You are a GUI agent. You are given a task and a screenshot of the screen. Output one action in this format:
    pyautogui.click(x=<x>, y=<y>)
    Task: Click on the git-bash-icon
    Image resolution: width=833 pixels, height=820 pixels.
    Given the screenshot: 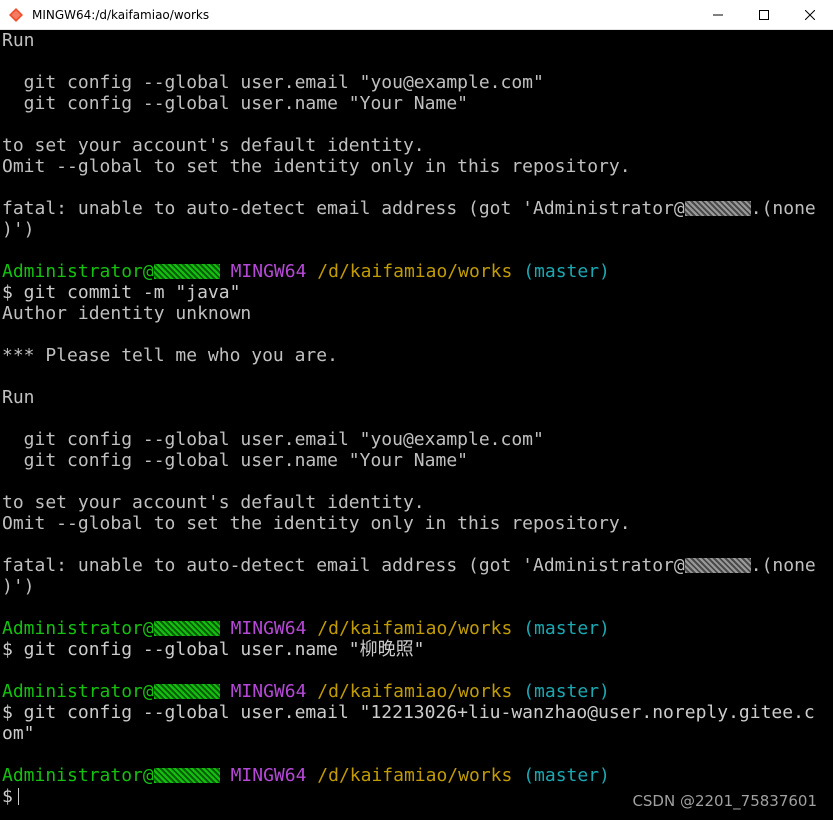 What is the action you would take?
    pyautogui.click(x=16, y=15)
    